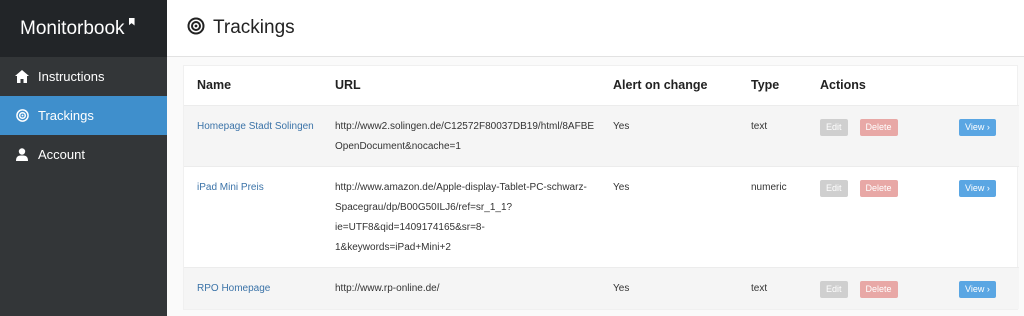 The width and height of the screenshot is (1024, 316). Describe the element at coordinates (393, 247) in the screenshot. I see `url-line: 1&keywords=iPad+Mini+2` at that location.